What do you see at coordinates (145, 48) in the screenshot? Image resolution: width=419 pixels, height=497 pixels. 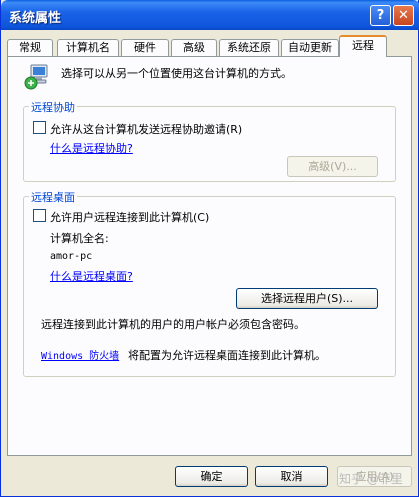 I see `tab-hardware: 硬件` at bounding box center [145, 48].